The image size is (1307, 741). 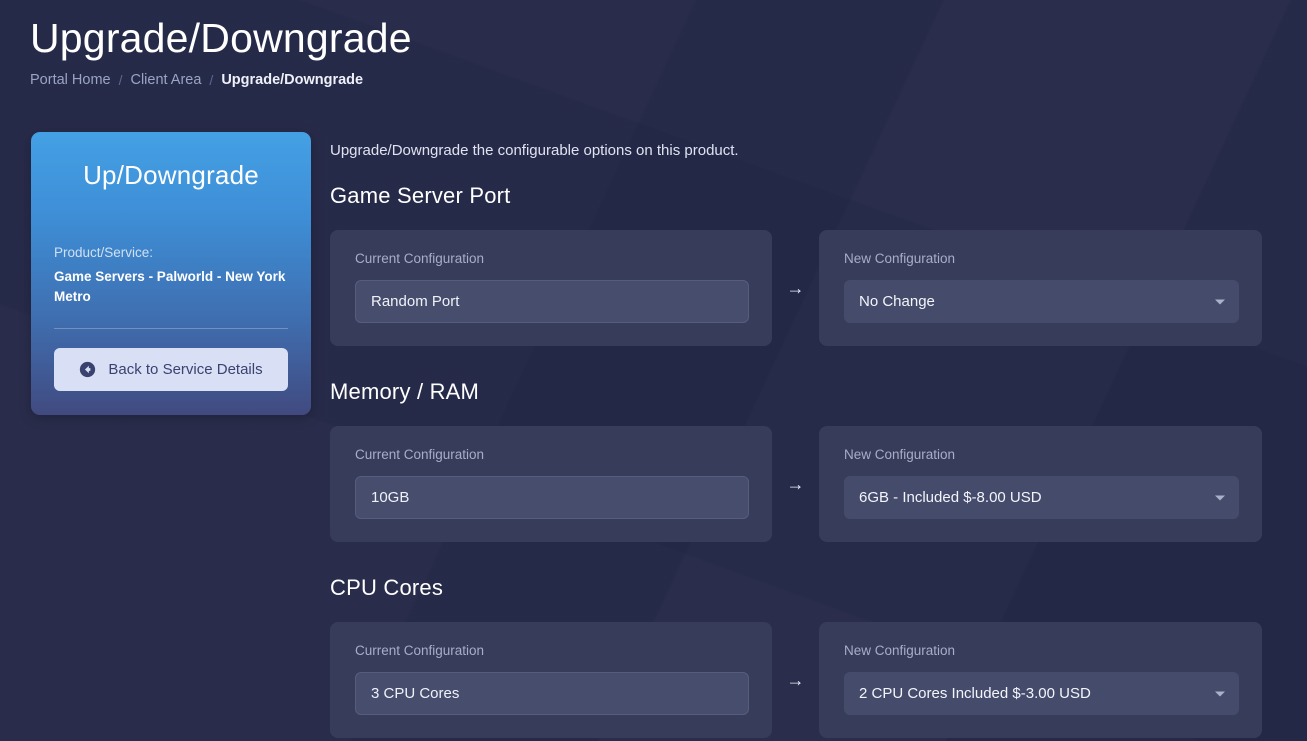 I want to click on option-title: CPU Cores, so click(x=387, y=588).